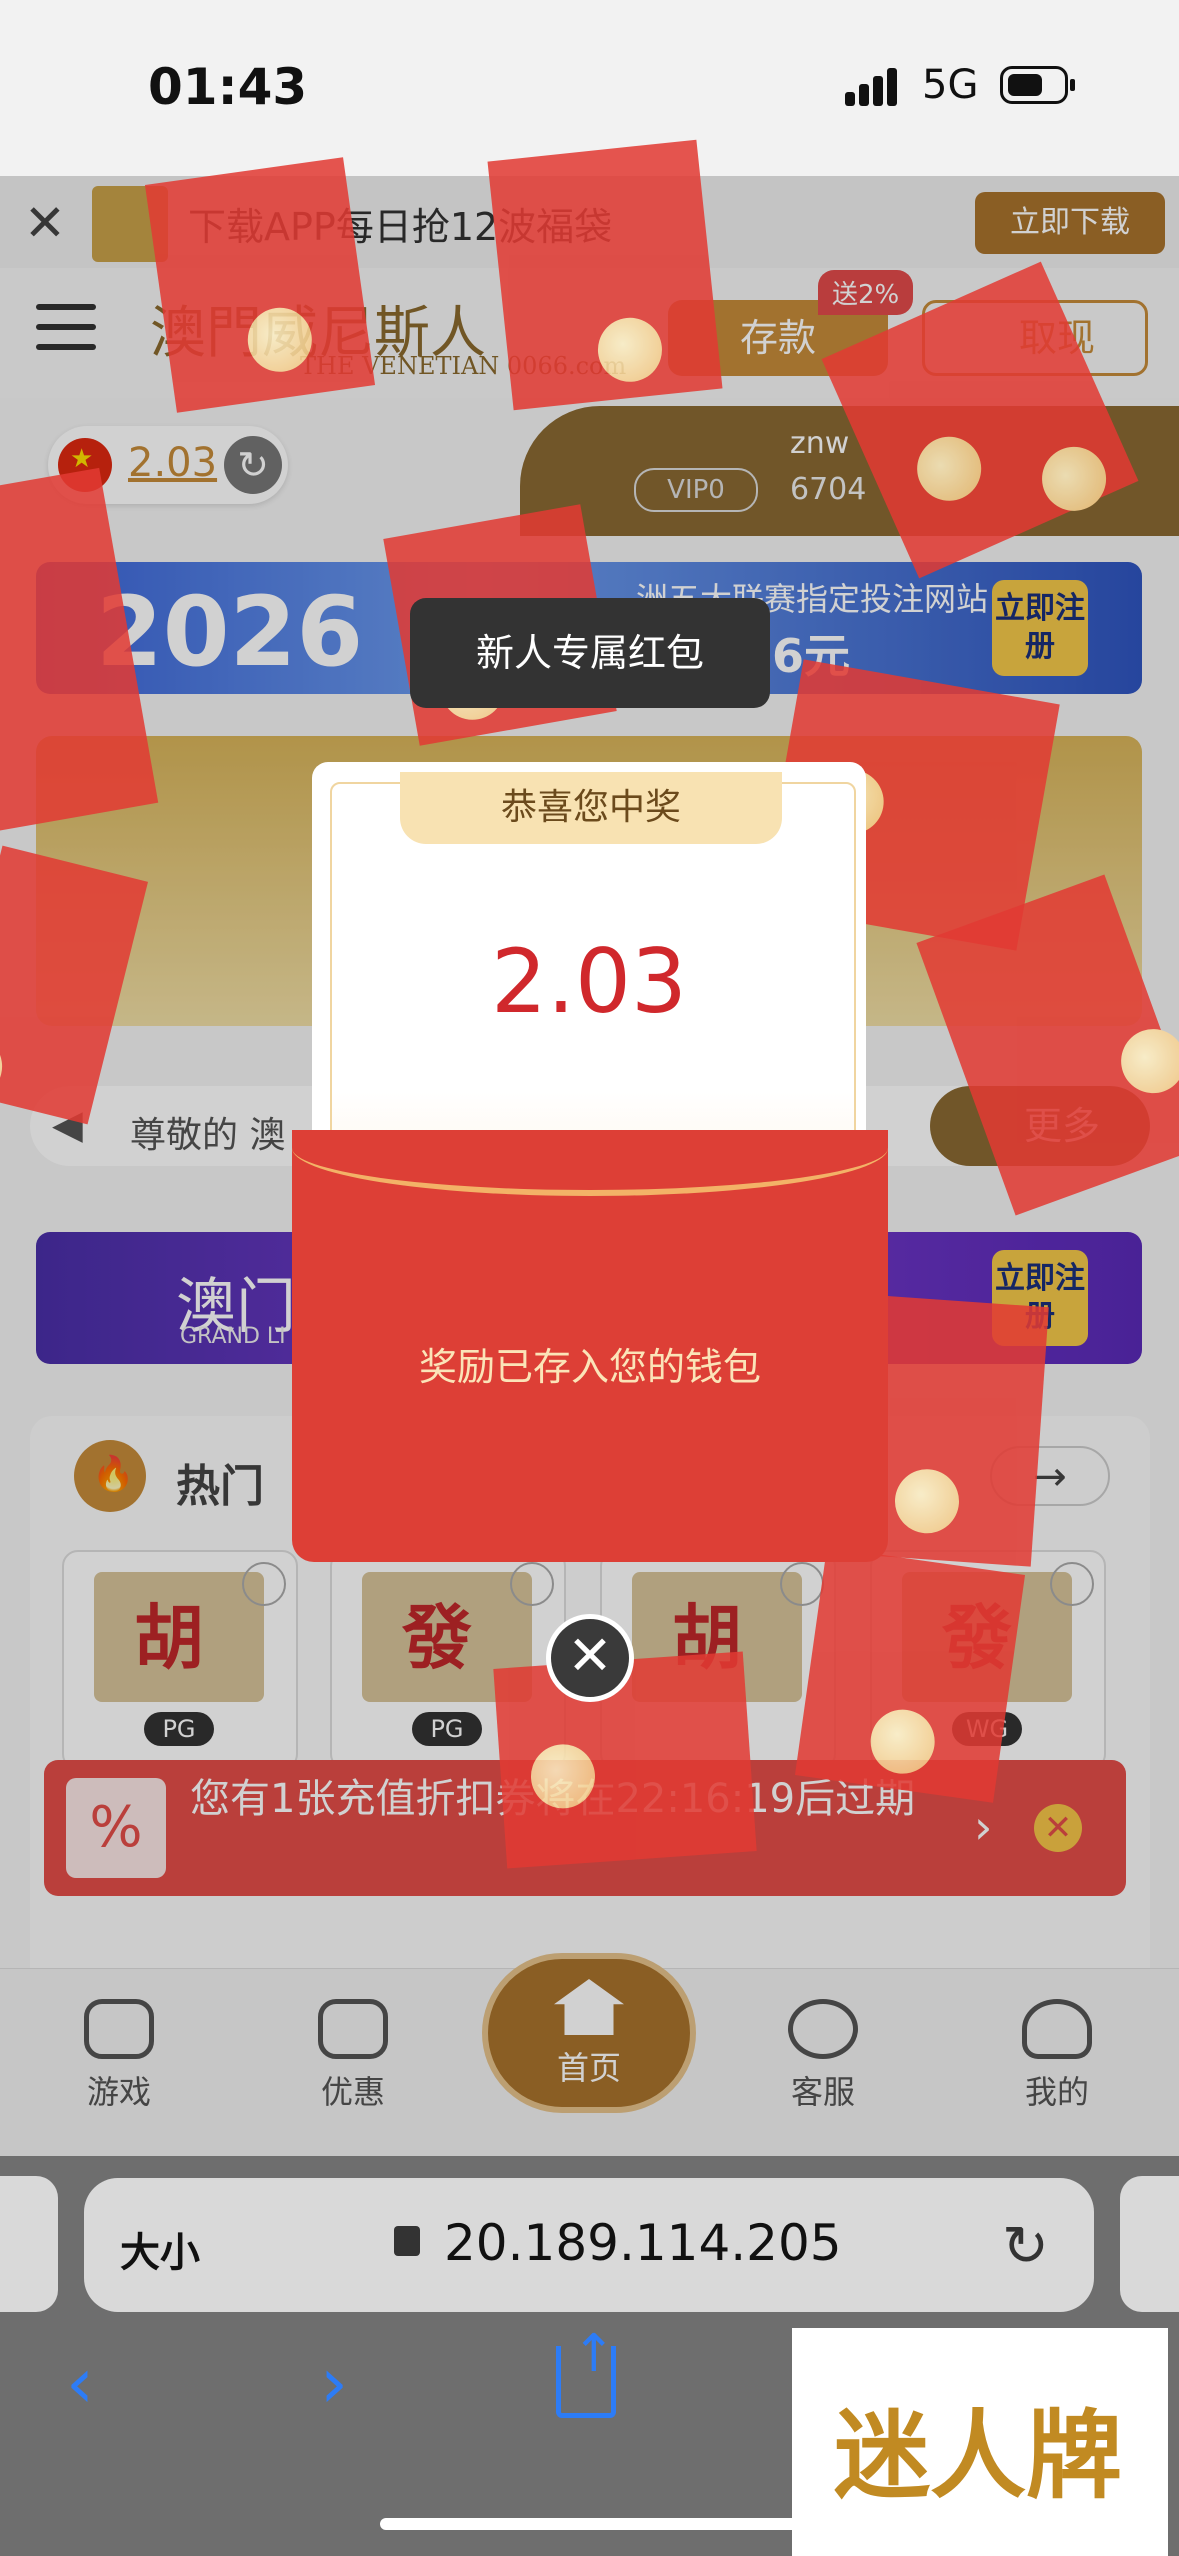  Describe the element at coordinates (1025, 2246) in the screenshot. I see `reload-icon: ↻` at that location.